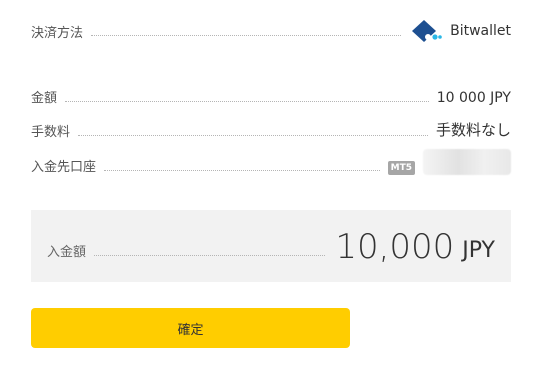 This screenshot has height=375, width=555. What do you see at coordinates (467, 162) in the screenshot?
I see `masked-account-number` at bounding box center [467, 162].